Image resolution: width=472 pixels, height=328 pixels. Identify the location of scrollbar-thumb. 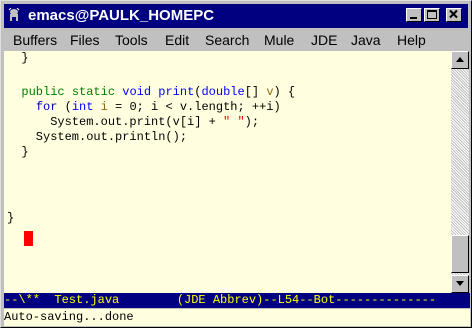
(460, 254).